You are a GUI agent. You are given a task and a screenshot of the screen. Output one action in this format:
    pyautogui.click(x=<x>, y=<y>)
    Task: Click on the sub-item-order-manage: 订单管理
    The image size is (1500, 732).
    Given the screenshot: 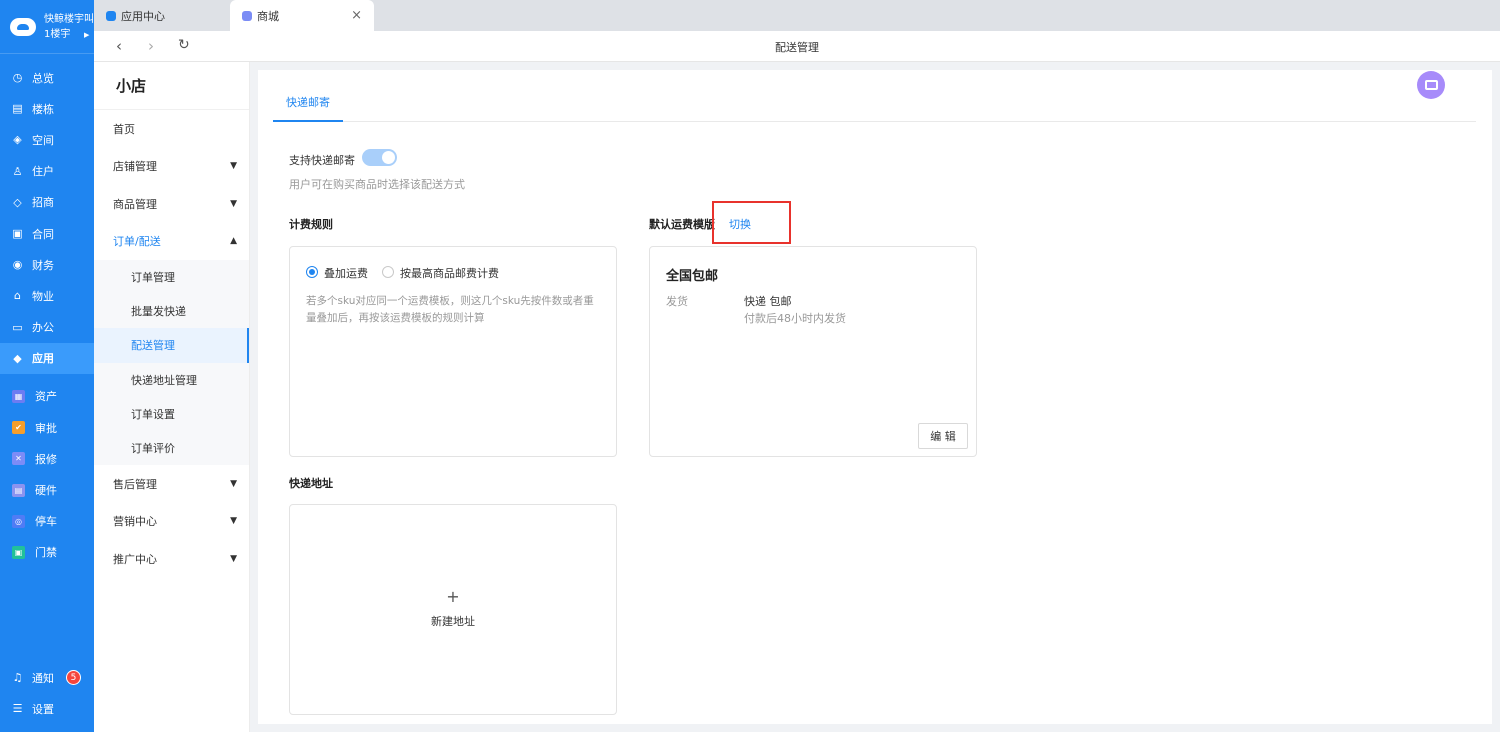 What is the action you would take?
    pyautogui.click(x=171, y=277)
    